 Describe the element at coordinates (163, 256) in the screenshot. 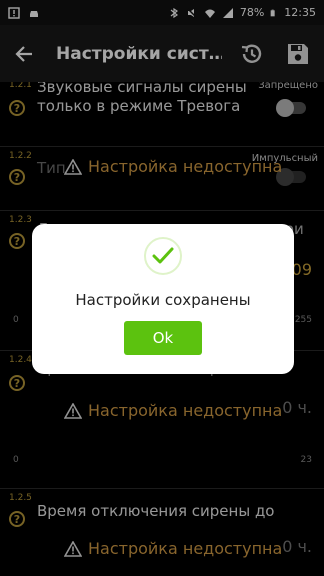

I see `success-check-icon` at that location.